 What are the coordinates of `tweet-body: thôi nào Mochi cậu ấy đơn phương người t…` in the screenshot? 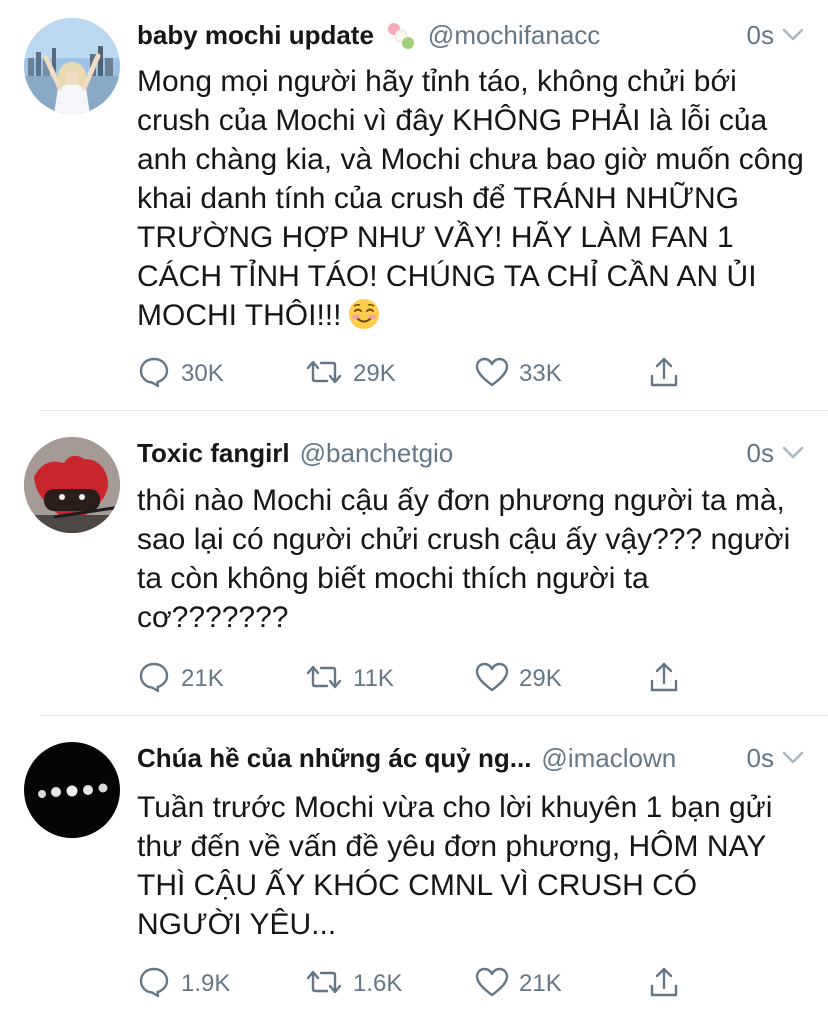 It's located at (464, 559).